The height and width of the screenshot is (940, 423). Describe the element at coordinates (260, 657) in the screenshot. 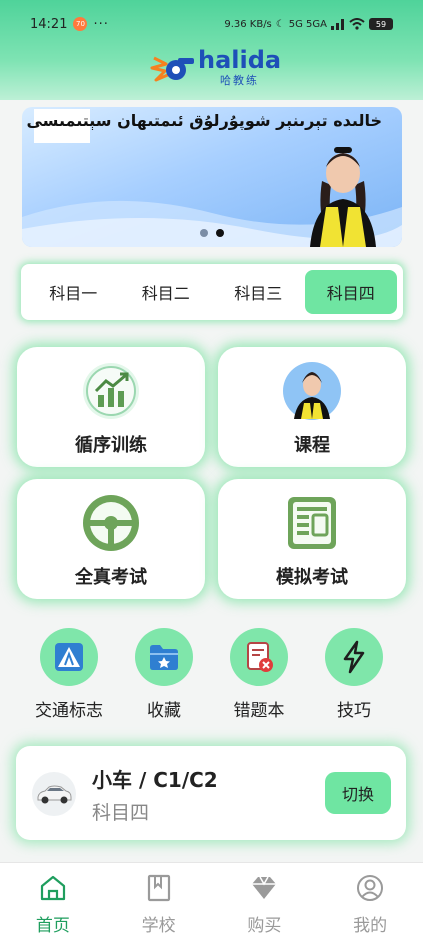

I see `wrong-questions-icon` at that location.